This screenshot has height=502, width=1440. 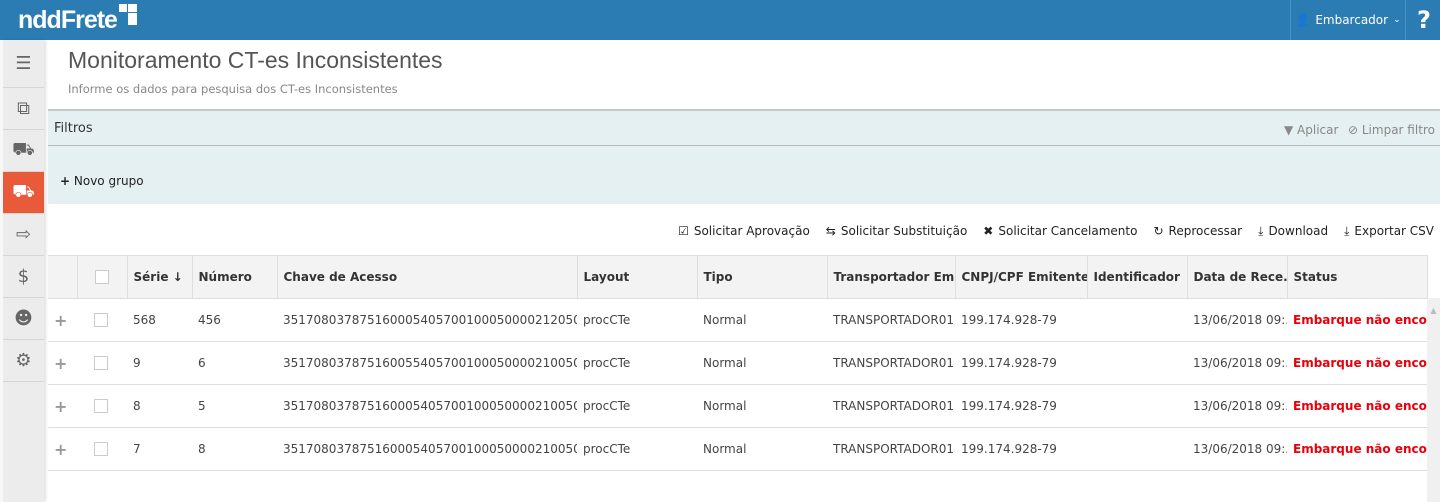 I want to click on clear-label: Limpar filtro, so click(x=1398, y=130).